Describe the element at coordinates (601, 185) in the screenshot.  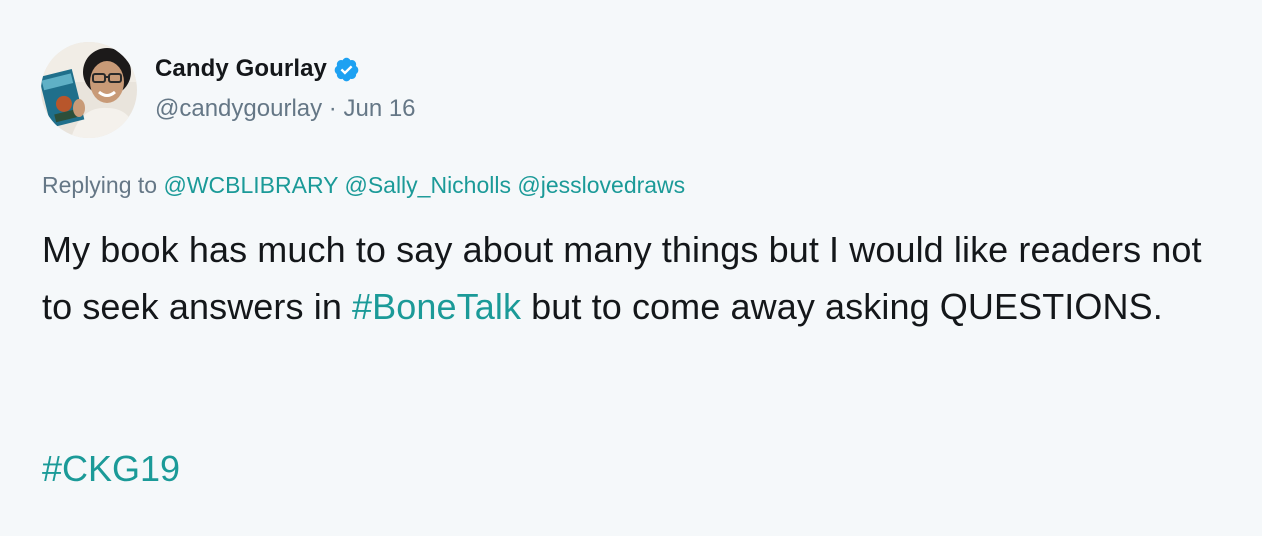
I see `mention-link: @jesslovedraws` at that location.